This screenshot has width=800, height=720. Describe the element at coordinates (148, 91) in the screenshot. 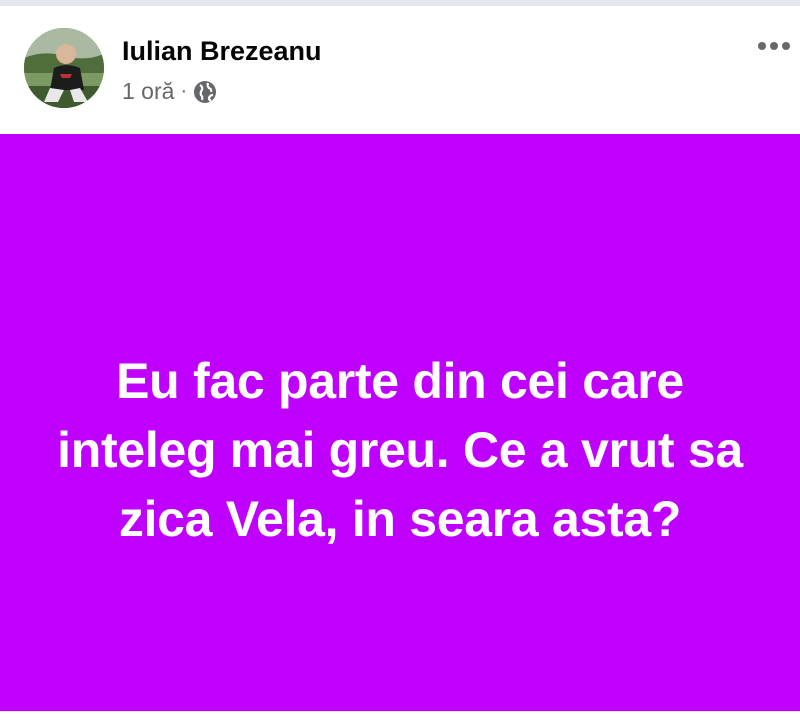

I see `post-time: 1 oră` at that location.